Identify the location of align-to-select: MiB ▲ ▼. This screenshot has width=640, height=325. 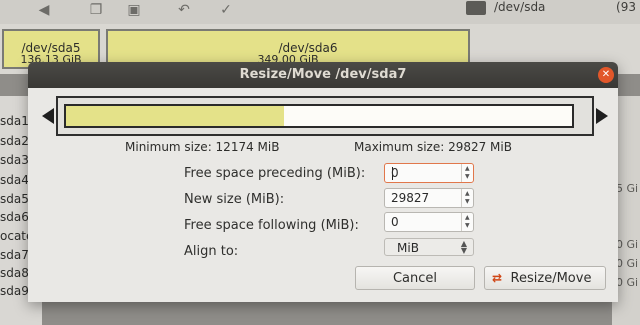
(429, 247).